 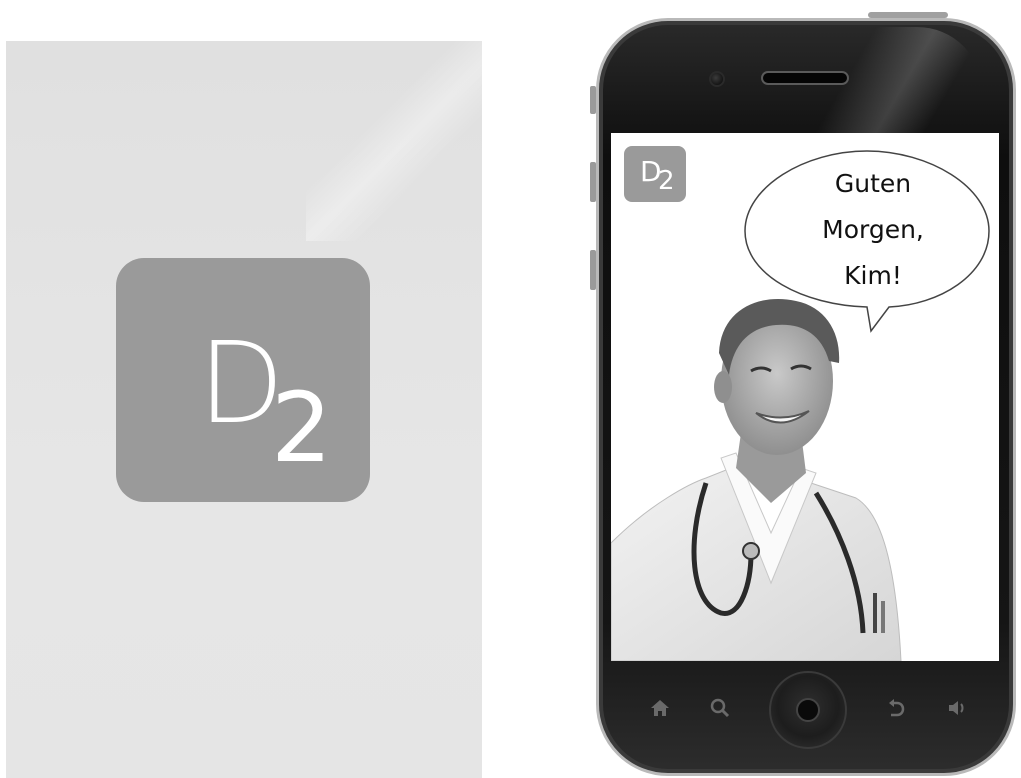 I want to click on doctor-image, so click(x=756, y=479).